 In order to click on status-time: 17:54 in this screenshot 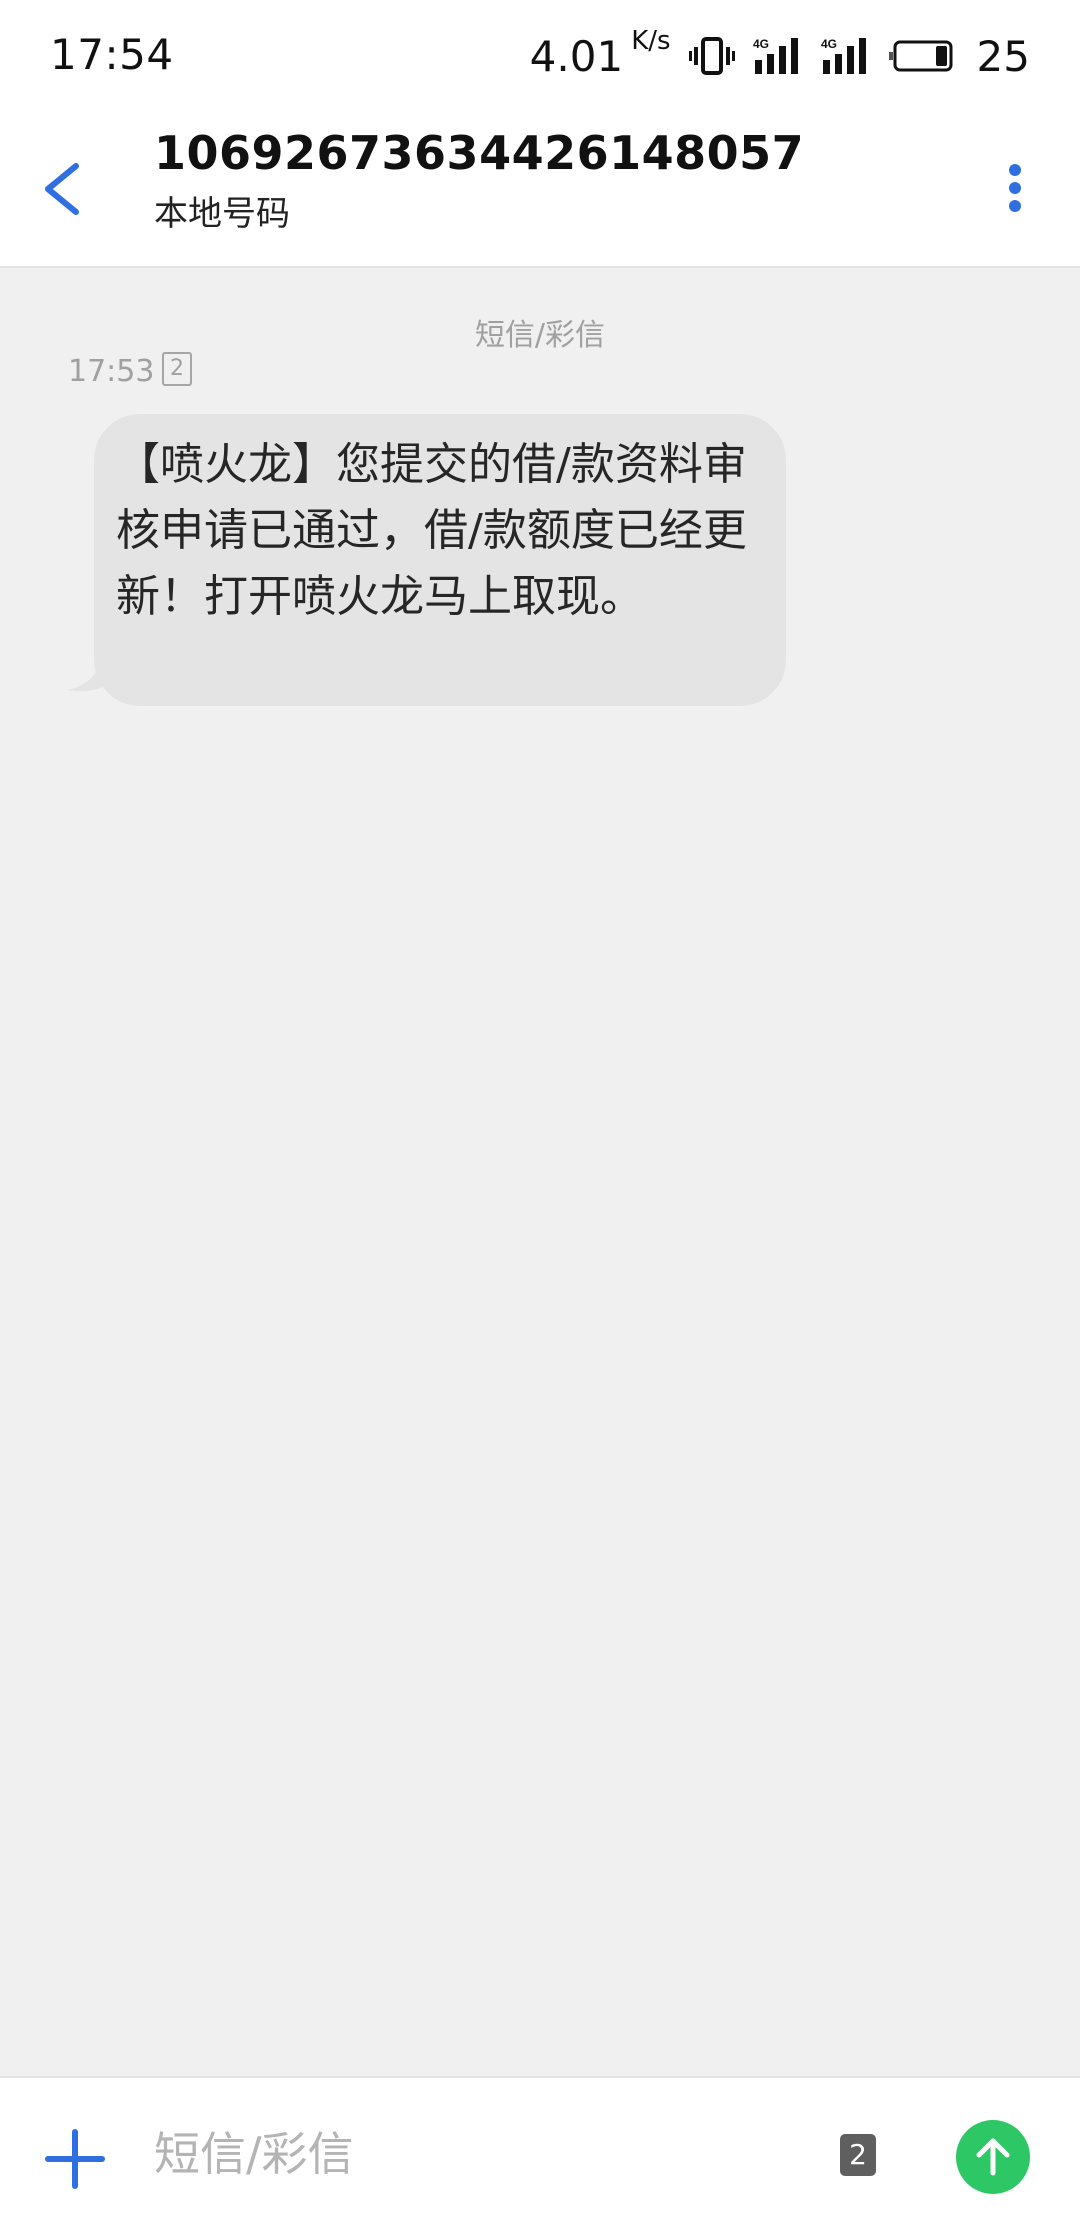, I will do `click(112, 54)`.